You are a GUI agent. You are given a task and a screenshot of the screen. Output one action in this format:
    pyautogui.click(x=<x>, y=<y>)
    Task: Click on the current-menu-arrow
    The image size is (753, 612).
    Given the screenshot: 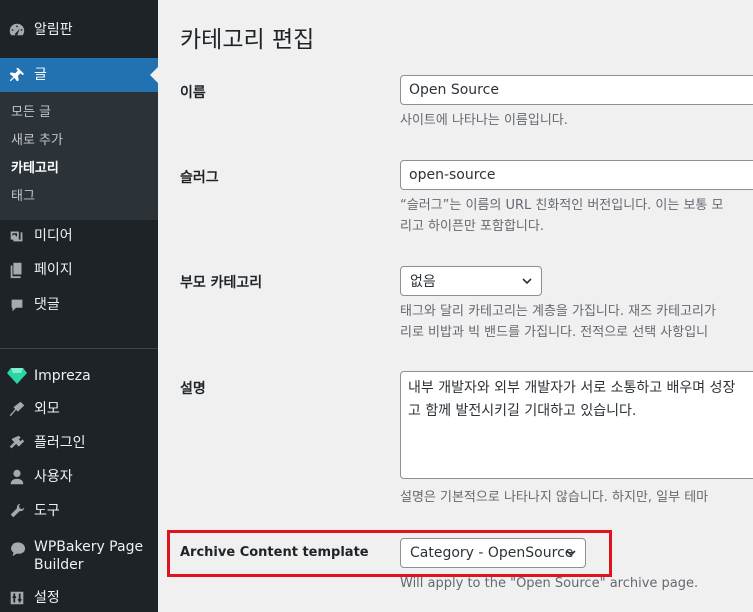 What is the action you would take?
    pyautogui.click(x=154, y=75)
    